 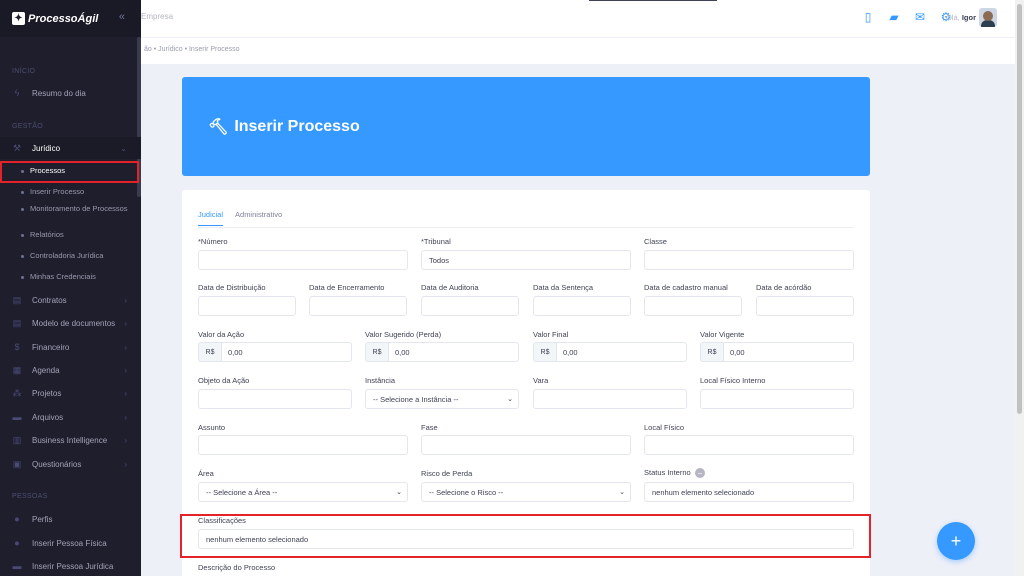 I want to click on company-name: Empresa, so click(x=157, y=16).